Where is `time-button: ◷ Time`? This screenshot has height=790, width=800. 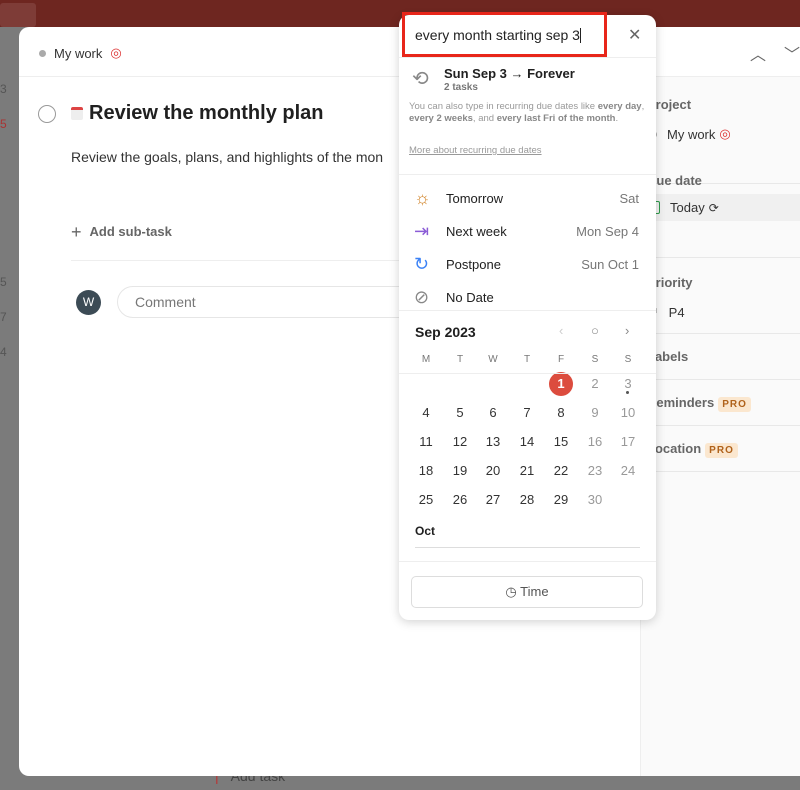 time-button: ◷ Time is located at coordinates (527, 592).